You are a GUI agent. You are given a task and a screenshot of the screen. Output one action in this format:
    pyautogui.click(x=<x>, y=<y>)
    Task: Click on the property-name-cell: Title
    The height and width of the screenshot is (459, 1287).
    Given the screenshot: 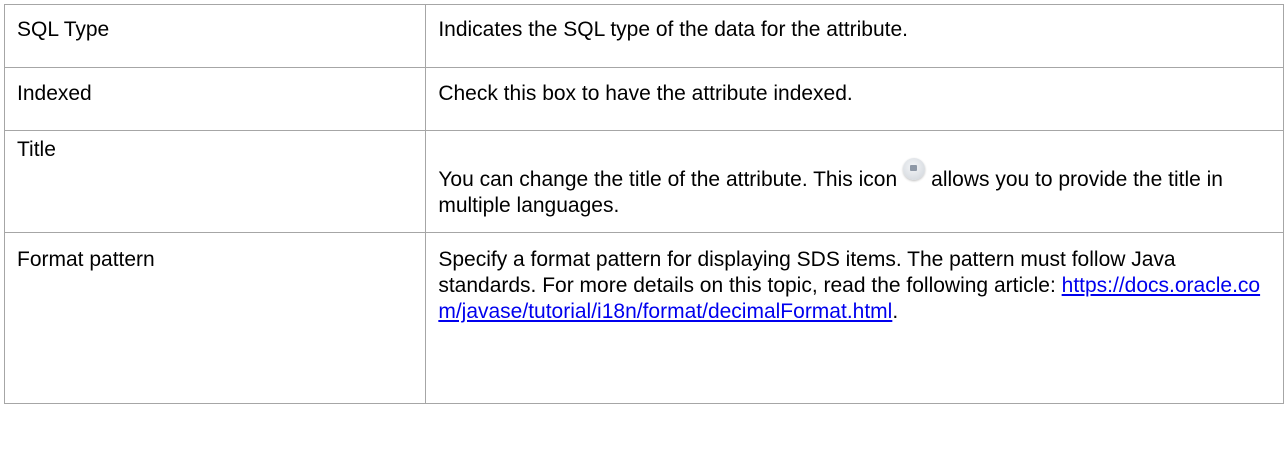 What is the action you would take?
    pyautogui.click(x=215, y=181)
    